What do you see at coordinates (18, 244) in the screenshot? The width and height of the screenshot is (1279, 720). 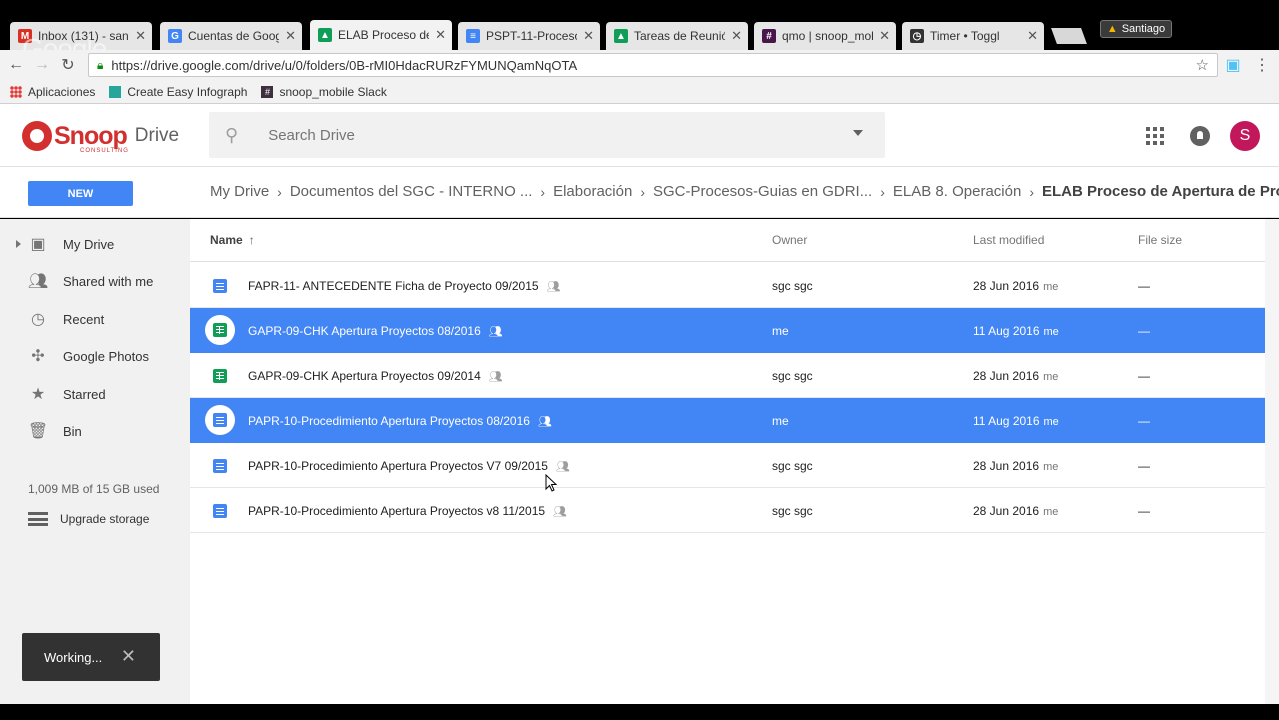 I see `expand-arrow-icon` at bounding box center [18, 244].